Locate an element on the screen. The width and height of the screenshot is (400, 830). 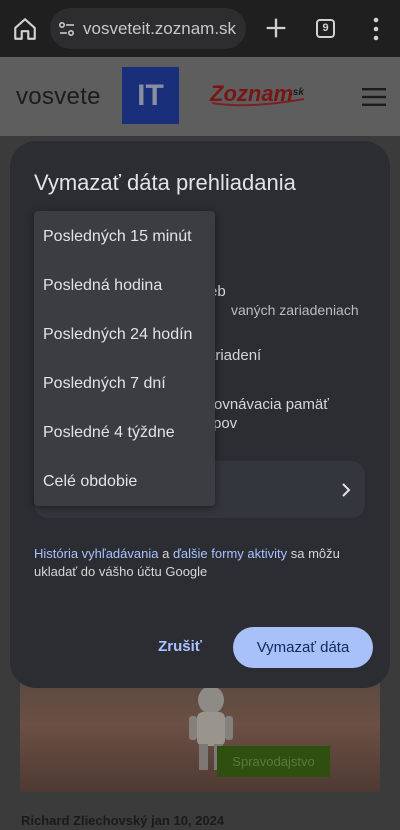
menu-item-24-hours: Posledných 24 hodín is located at coordinates (117, 335).